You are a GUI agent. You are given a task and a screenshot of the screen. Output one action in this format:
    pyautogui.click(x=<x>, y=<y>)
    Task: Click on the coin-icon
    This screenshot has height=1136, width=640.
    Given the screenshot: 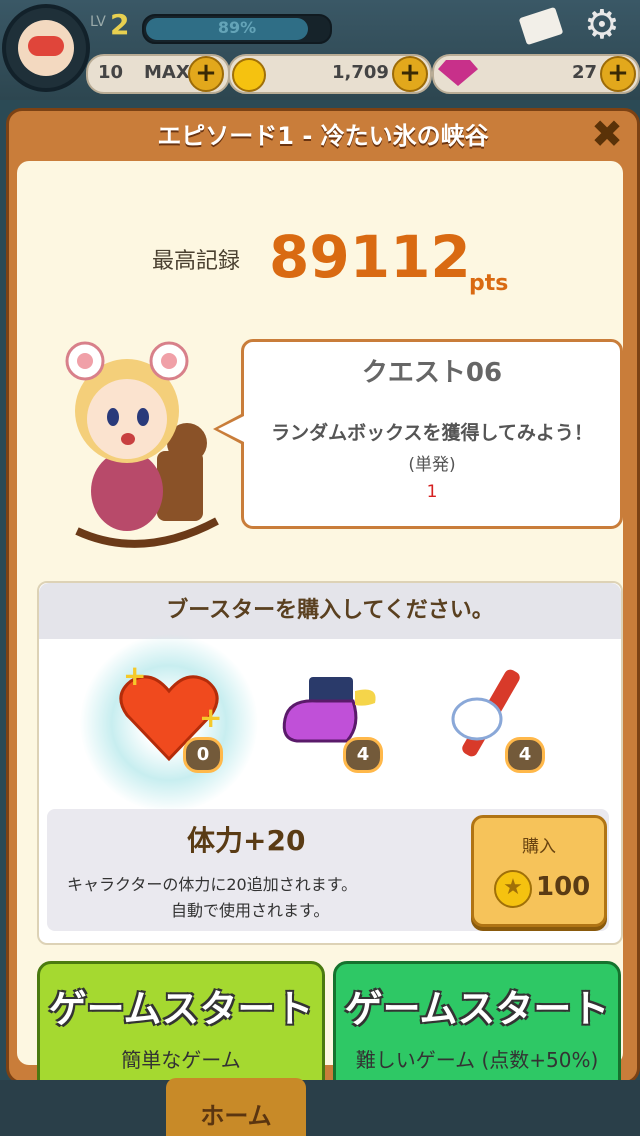 What is the action you would take?
    pyautogui.click(x=249, y=75)
    